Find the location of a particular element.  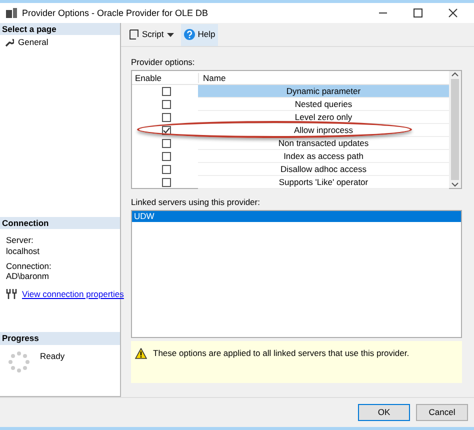

dialog-button: OK is located at coordinates (384, 412).